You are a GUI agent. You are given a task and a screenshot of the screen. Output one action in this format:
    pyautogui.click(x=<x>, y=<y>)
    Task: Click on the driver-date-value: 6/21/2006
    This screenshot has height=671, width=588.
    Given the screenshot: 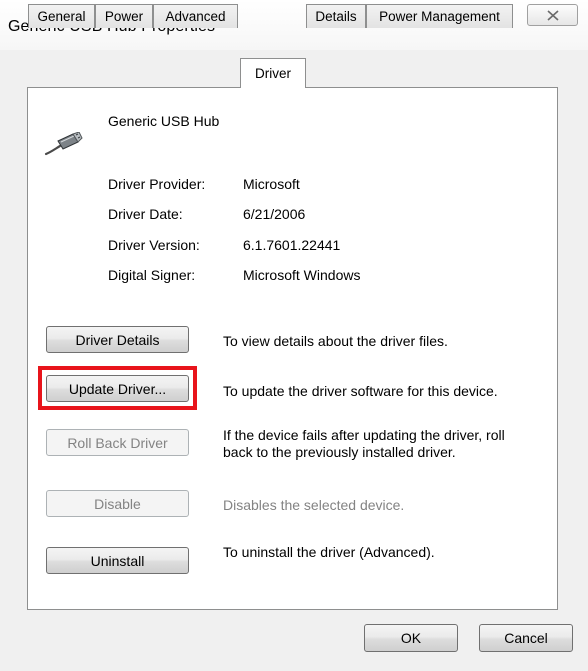 What is the action you would take?
    pyautogui.click(x=274, y=214)
    